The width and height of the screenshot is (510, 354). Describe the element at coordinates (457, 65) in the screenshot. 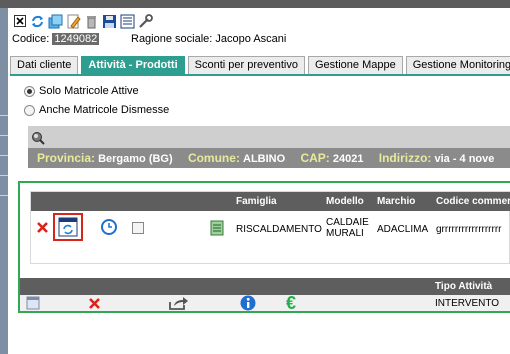

I see `tab-gestione-monitoring: Gestione Monitoring` at that location.